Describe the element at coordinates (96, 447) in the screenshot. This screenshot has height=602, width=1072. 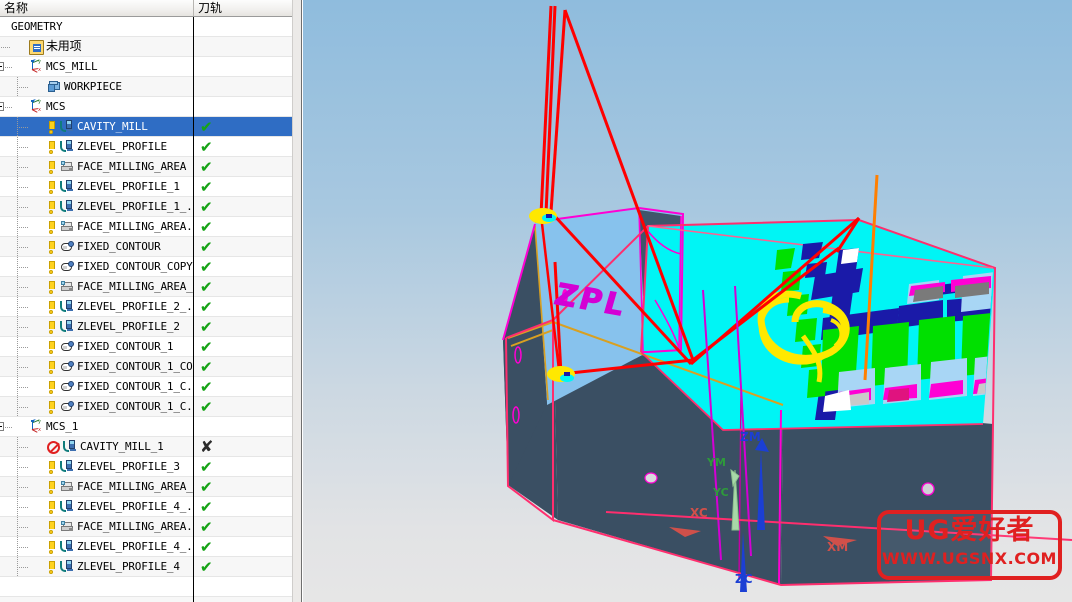
I see `tree-row-name-cell: CAVITY_MILL_1` at that location.